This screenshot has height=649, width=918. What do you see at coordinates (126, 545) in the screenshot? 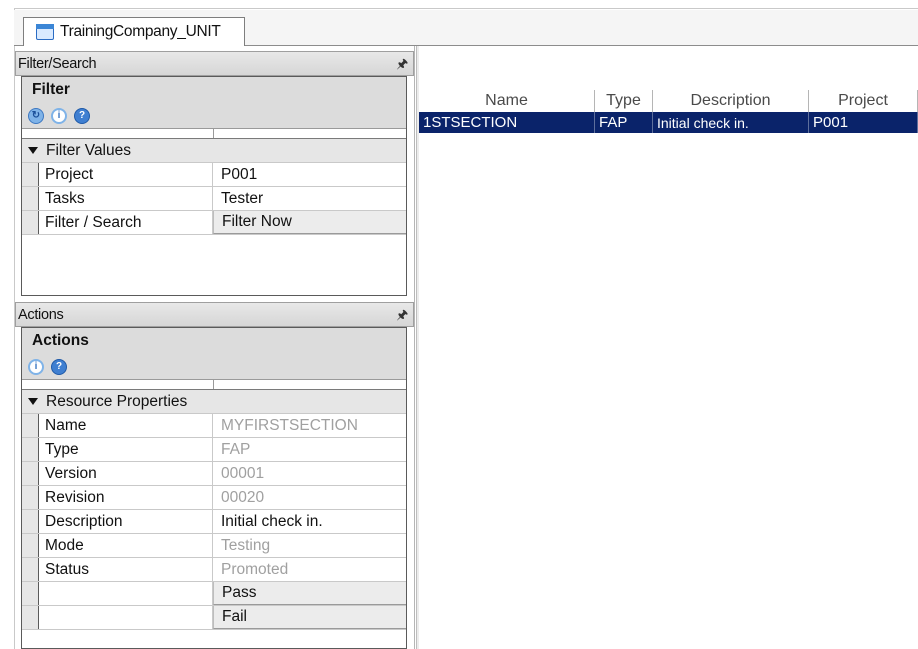
I see `property-name: Mode` at bounding box center [126, 545].